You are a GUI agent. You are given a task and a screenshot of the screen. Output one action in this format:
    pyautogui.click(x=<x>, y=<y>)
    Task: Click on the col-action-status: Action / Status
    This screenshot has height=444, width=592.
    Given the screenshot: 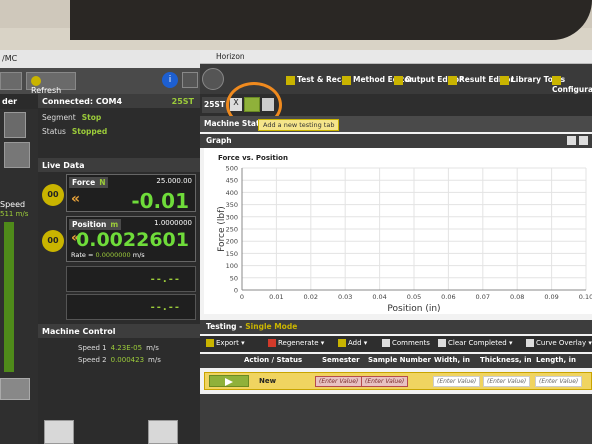 What is the action you would take?
    pyautogui.click(x=273, y=360)
    